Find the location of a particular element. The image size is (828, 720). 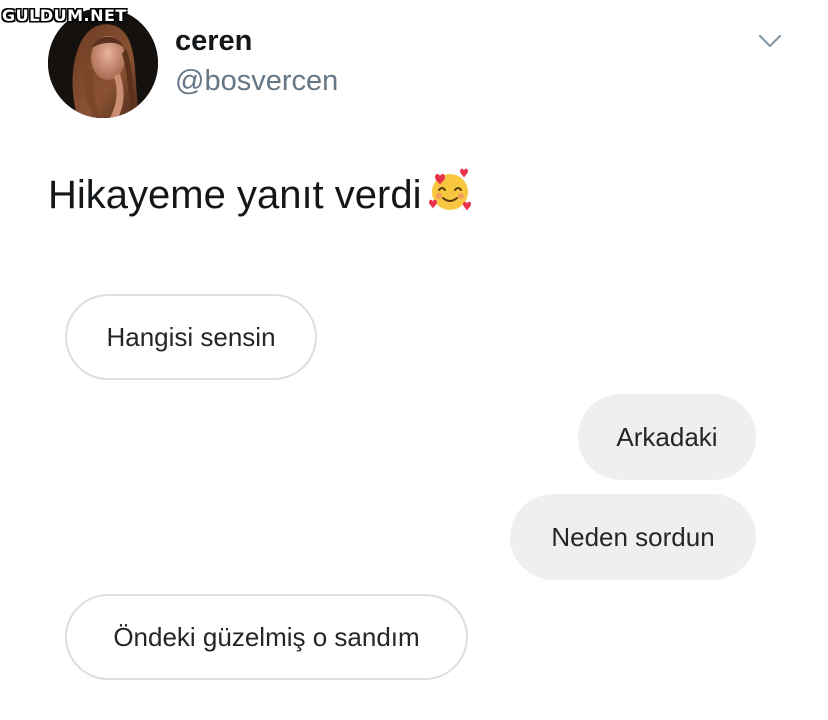

tweet-text-content: Hikayeme yanıt verdi is located at coordinates (235, 195).